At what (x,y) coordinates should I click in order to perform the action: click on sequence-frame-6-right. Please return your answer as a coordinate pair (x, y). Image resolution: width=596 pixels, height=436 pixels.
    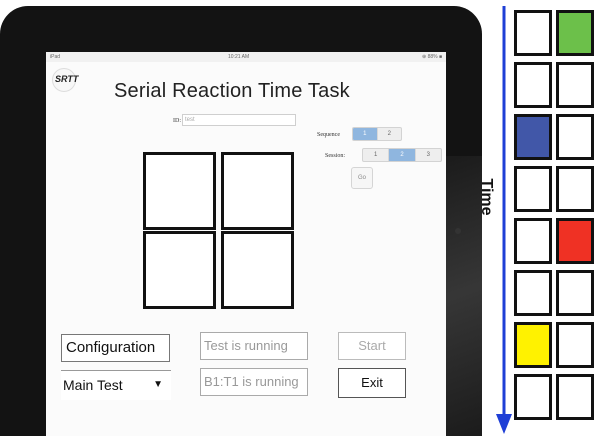
    Looking at the image, I should click on (575, 293).